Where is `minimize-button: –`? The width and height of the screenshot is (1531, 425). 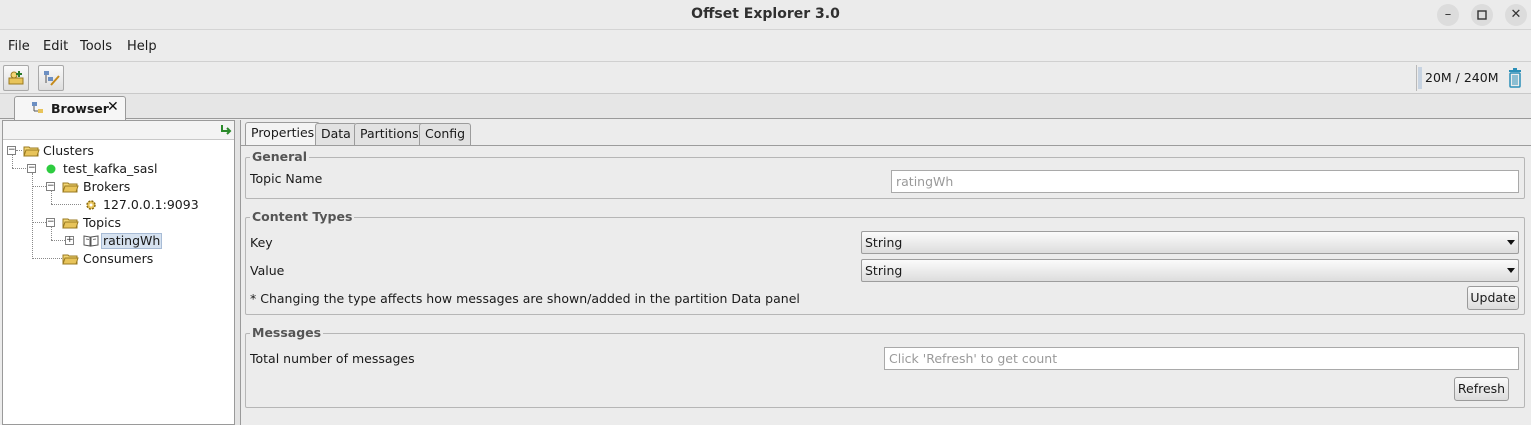
minimize-button: – is located at coordinates (1448, 15).